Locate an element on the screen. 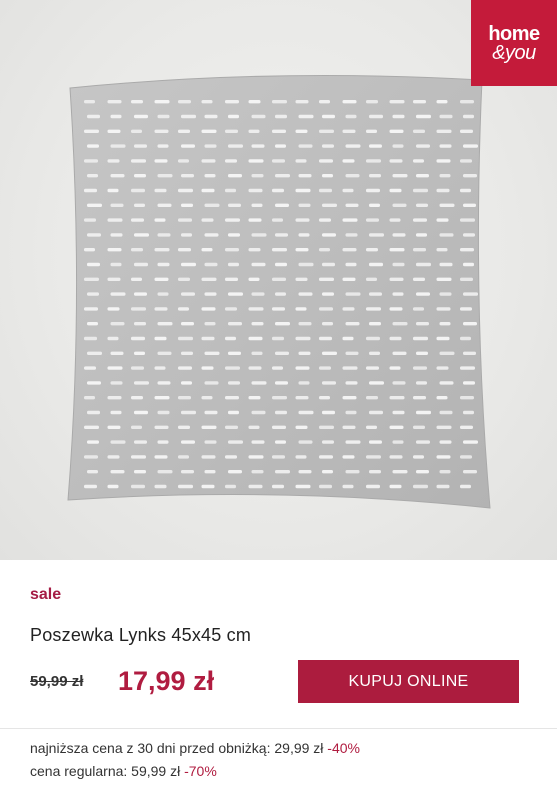 The width and height of the screenshot is (557, 800). sale-badge: sale is located at coordinates (46, 594).